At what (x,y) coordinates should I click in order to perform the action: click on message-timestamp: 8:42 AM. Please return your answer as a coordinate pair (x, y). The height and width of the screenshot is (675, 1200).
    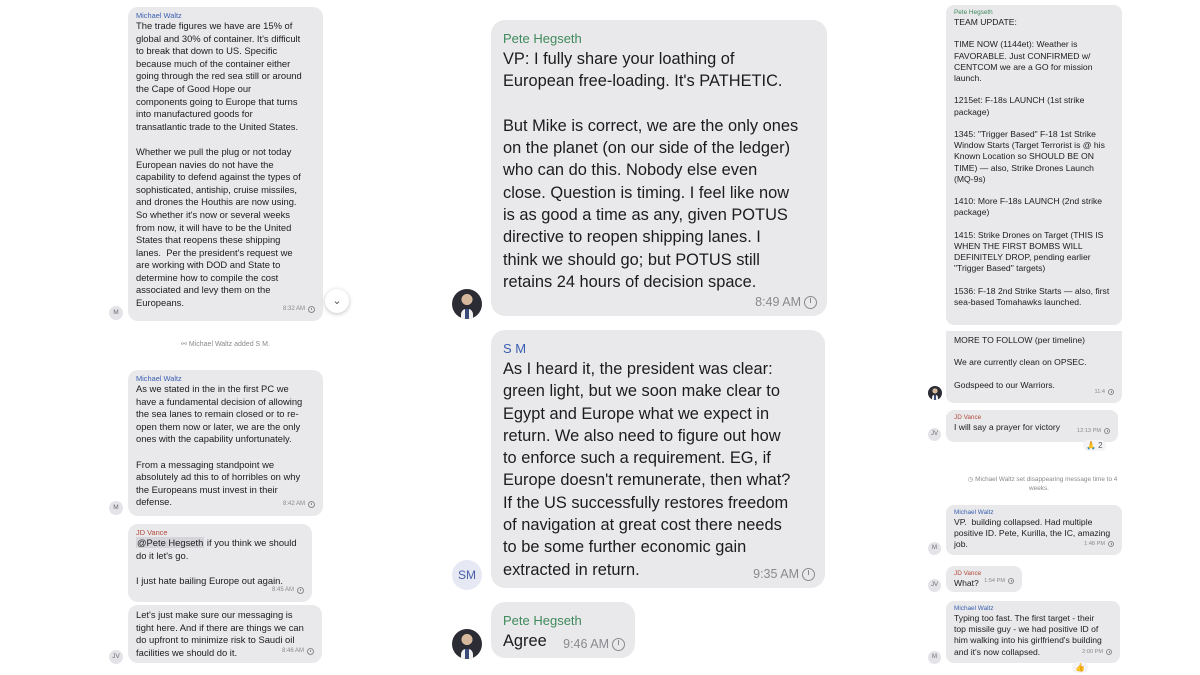
    Looking at the image, I should click on (299, 504).